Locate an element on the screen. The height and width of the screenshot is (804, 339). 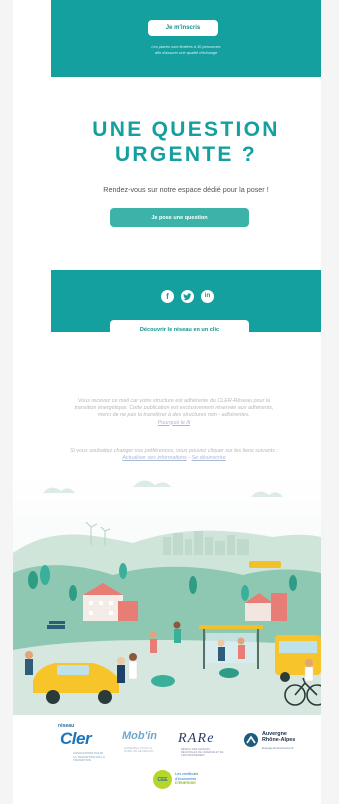
register-button: Je m'inscris is located at coordinates (183, 28).